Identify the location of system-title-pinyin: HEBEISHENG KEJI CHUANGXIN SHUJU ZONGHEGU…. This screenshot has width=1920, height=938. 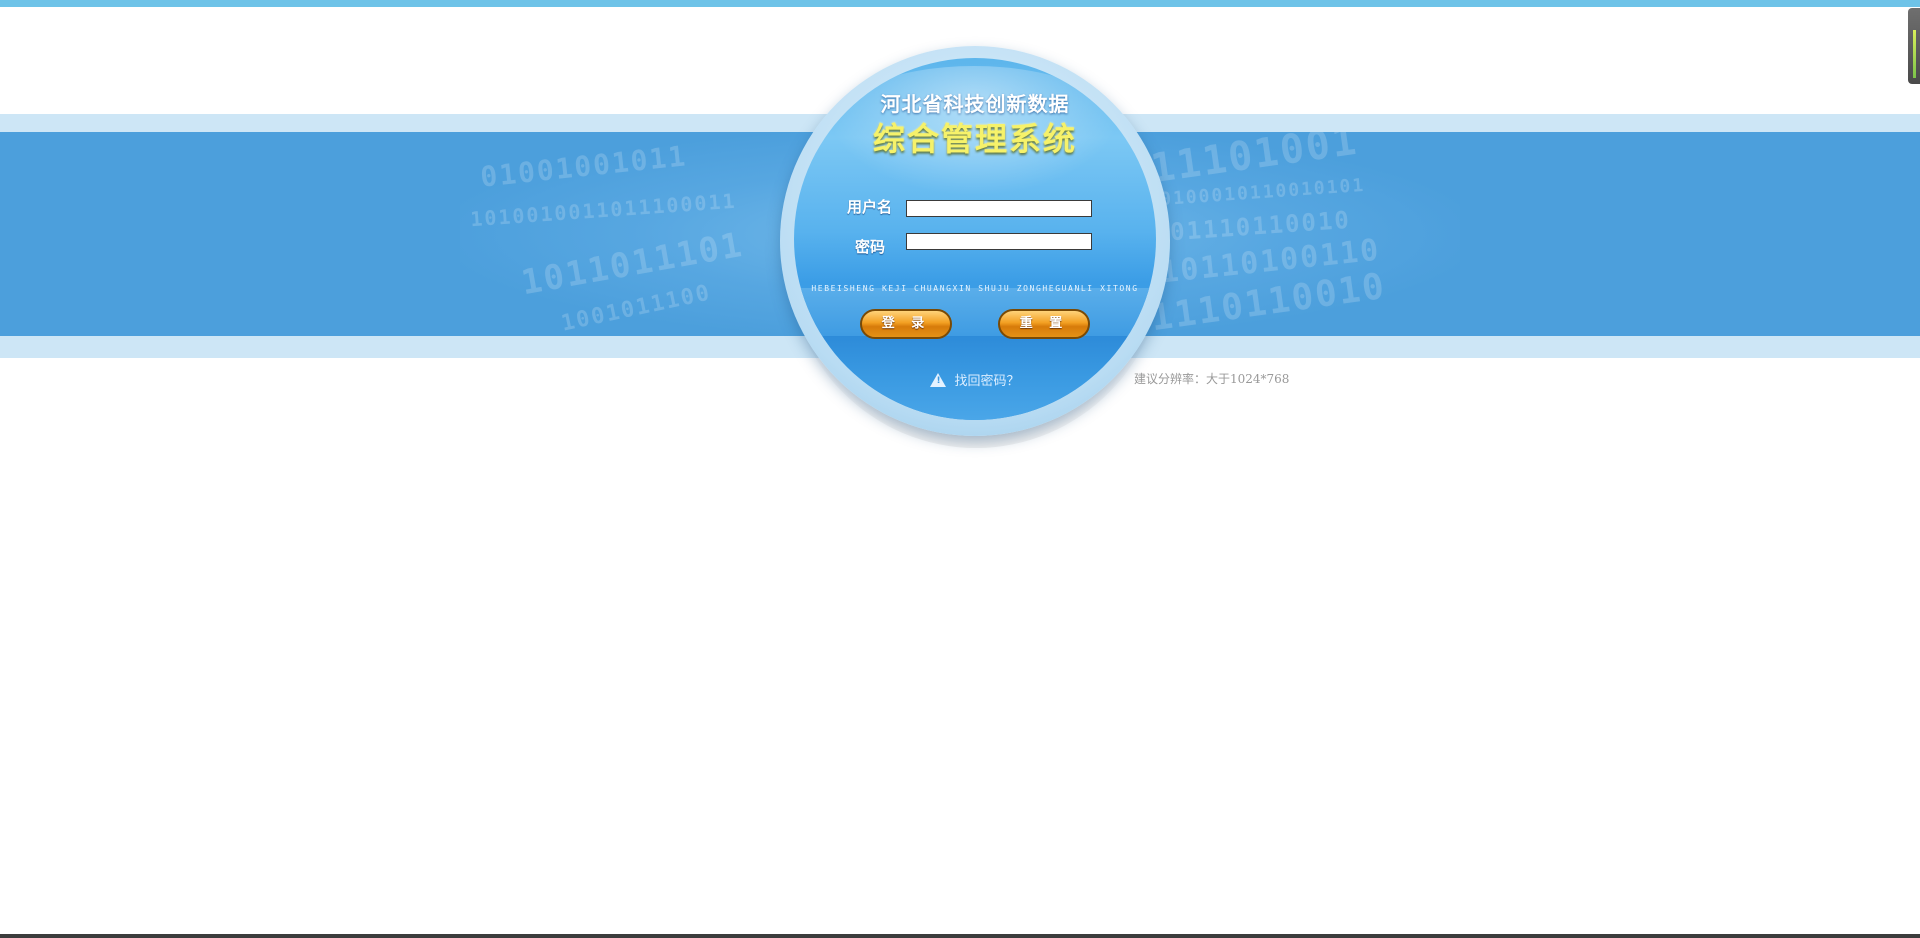
(975, 288).